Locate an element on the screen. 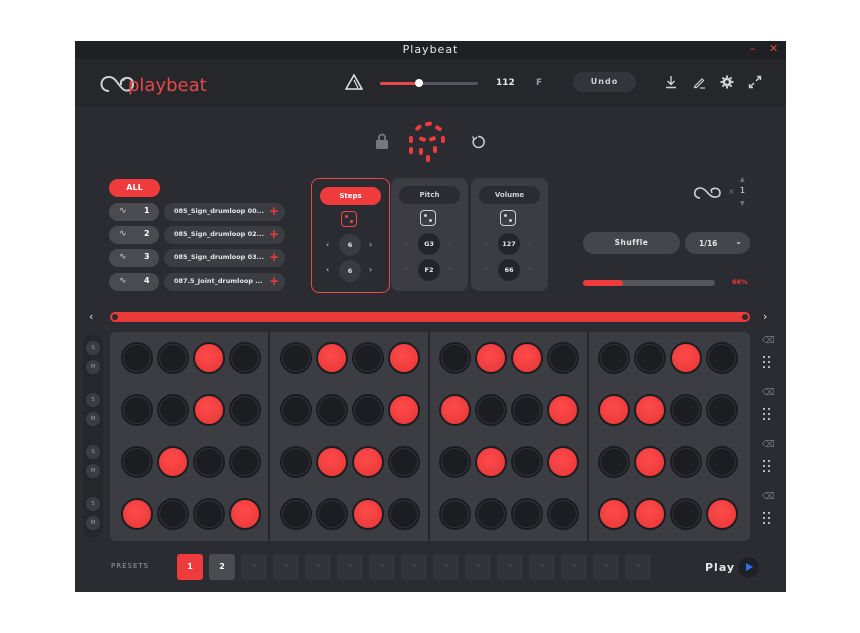 This screenshot has width=860, height=633. all-tracks-button: ALL is located at coordinates (134, 188).